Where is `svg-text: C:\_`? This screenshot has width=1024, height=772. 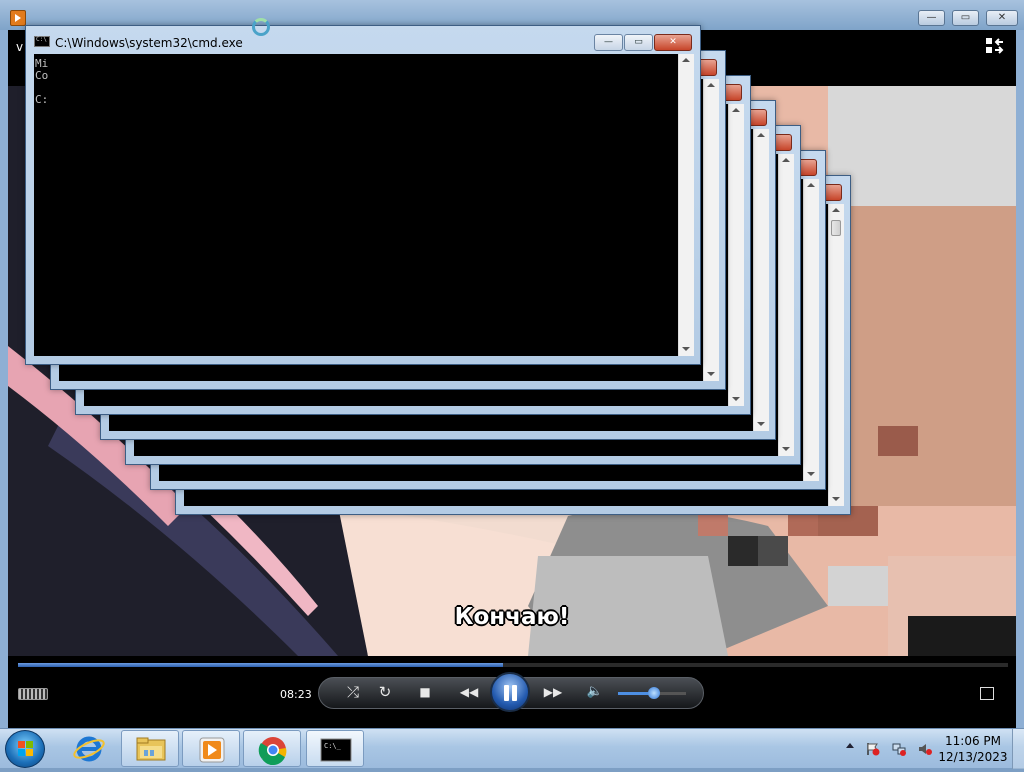 svg-text: C:\_ is located at coordinates (333, 746).